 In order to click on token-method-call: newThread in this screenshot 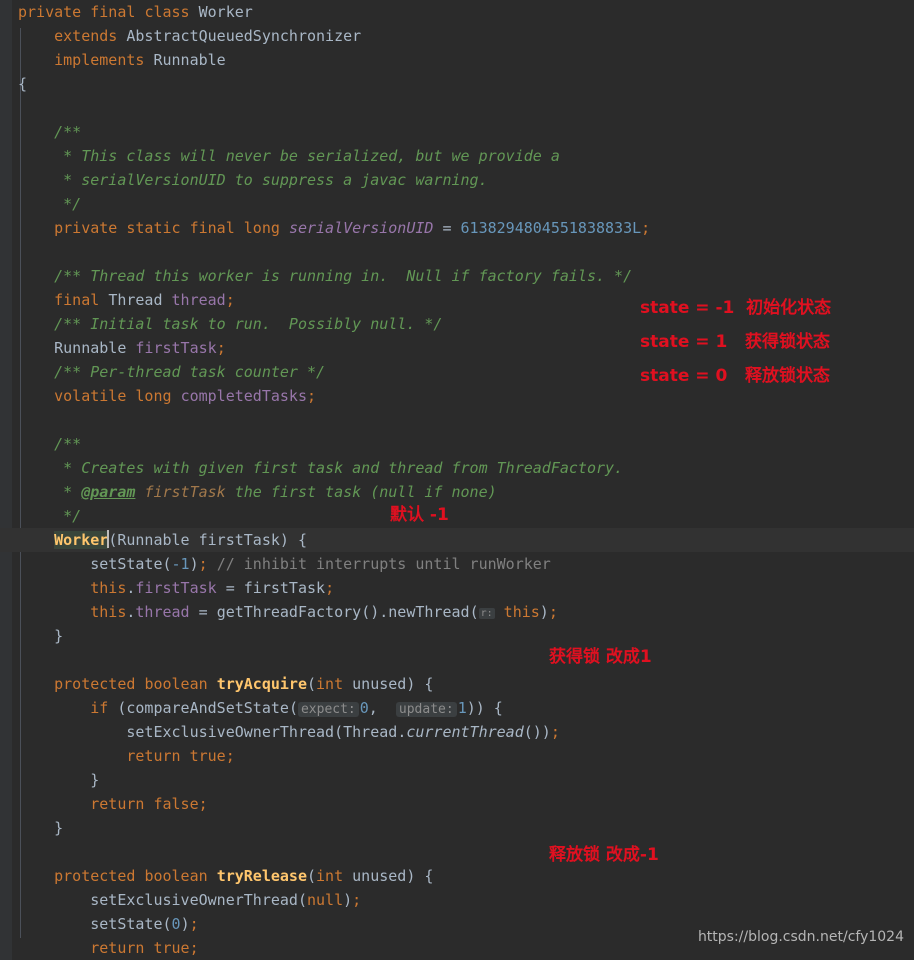, I will do `click(429, 612)`.